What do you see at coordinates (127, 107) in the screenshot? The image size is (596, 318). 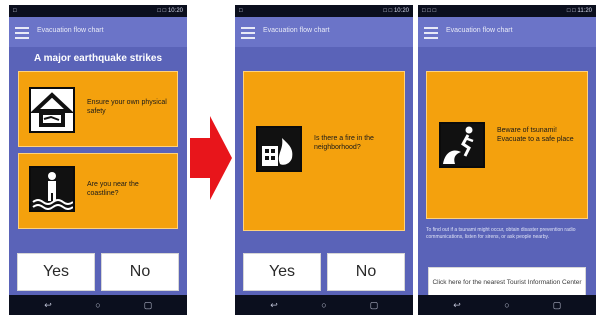 I see `safety-text: Ensure your own physical safety` at bounding box center [127, 107].